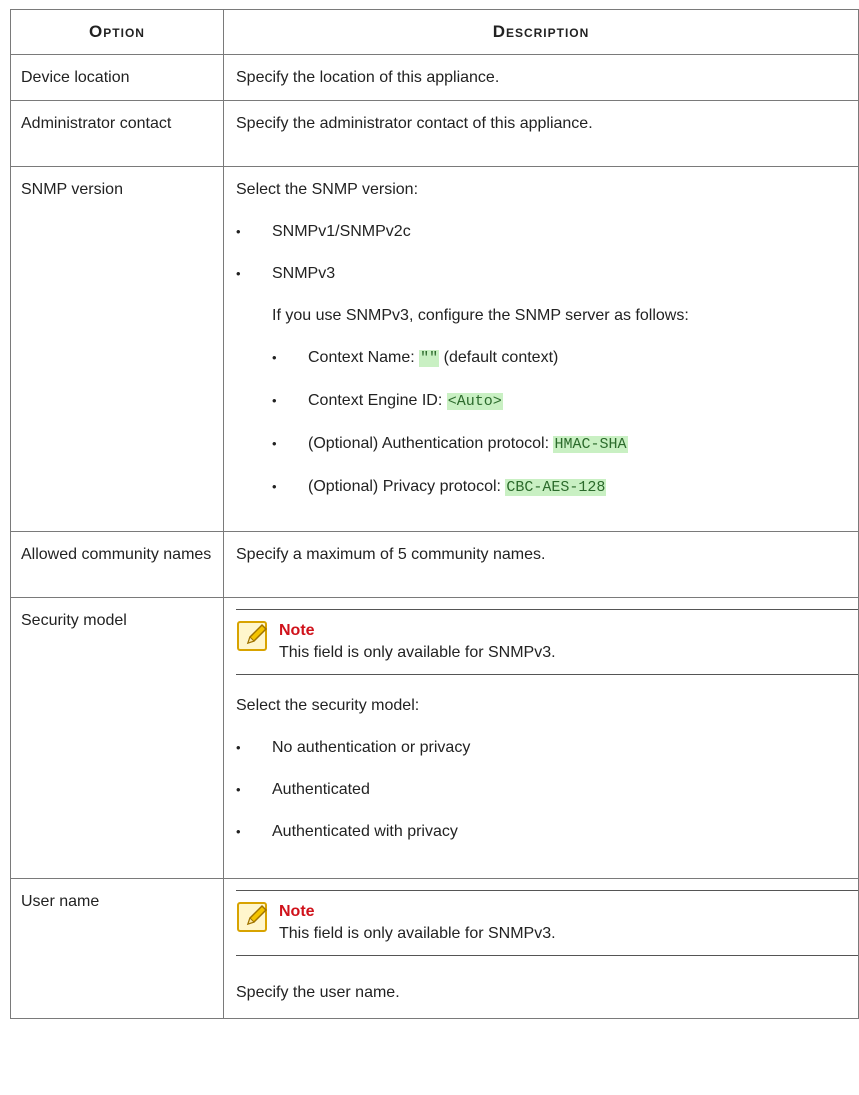 The width and height of the screenshot is (859, 1095). What do you see at coordinates (541, 32) in the screenshot?
I see `description-column-header: Description` at bounding box center [541, 32].